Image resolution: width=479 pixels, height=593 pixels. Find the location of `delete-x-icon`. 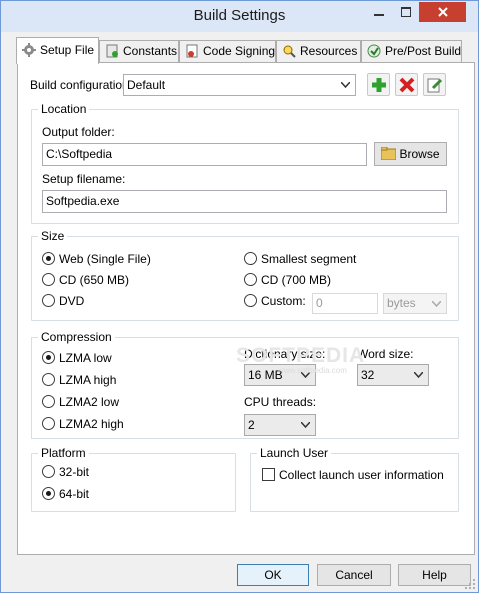

delete-x-icon is located at coordinates (407, 85).